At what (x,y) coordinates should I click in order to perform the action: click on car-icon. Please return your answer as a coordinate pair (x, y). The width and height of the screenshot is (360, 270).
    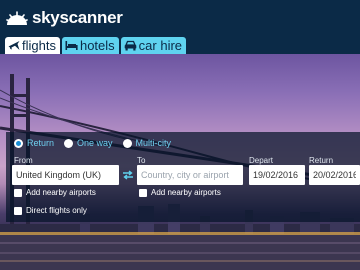
    Looking at the image, I should click on (130, 45).